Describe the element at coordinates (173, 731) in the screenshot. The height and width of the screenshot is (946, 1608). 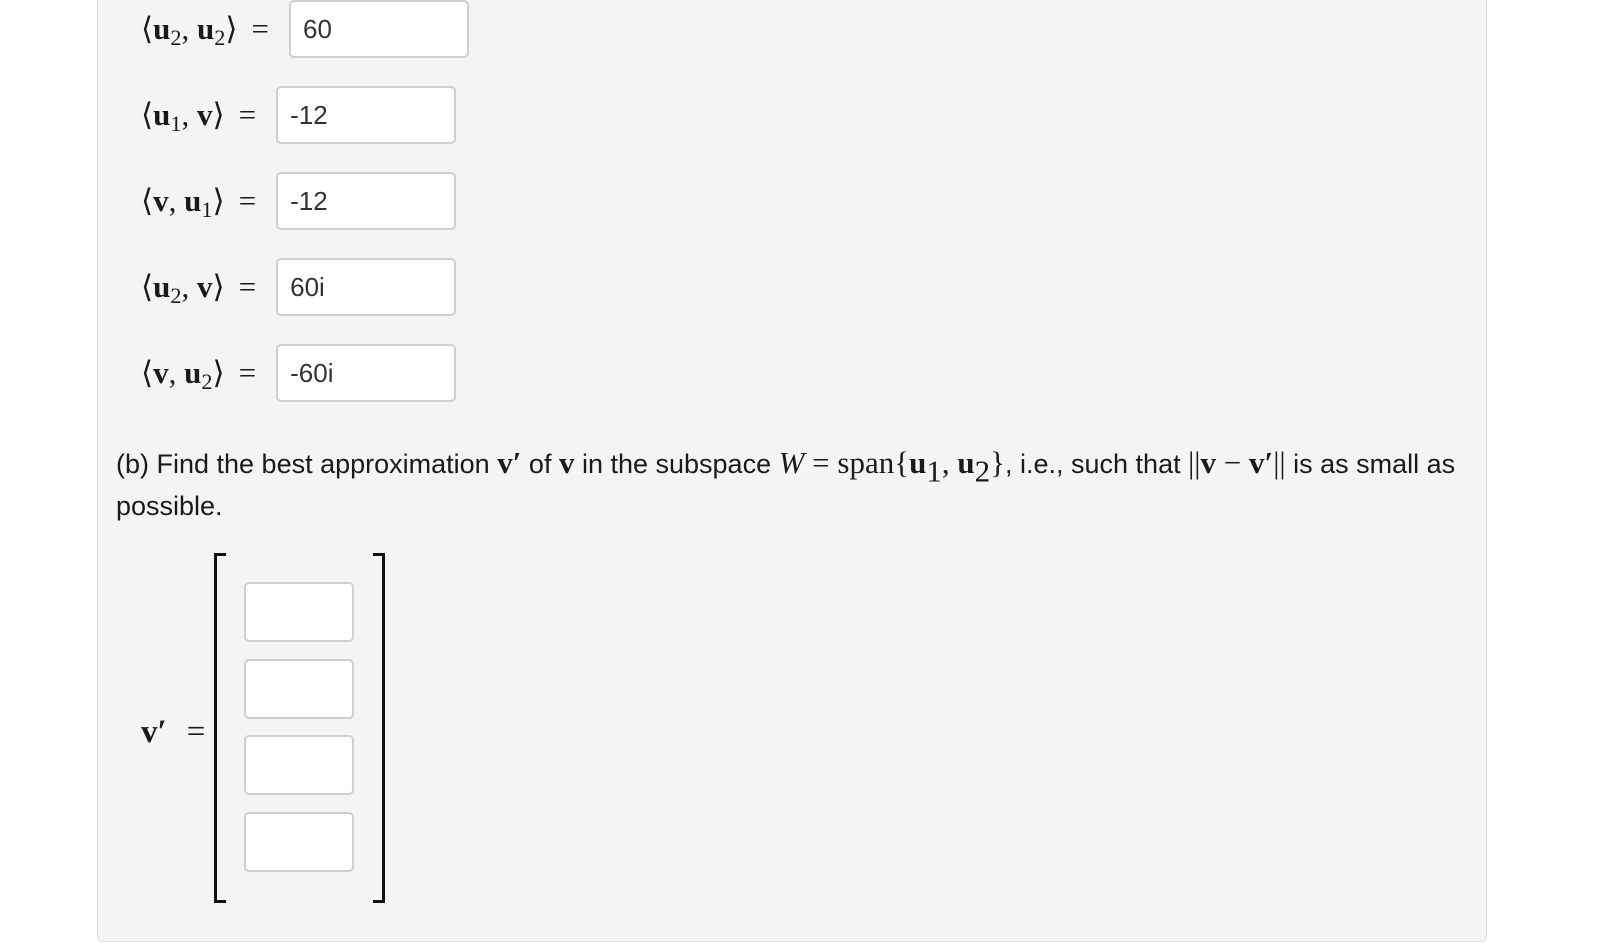
I see `vprime-label: v′ =` at that location.